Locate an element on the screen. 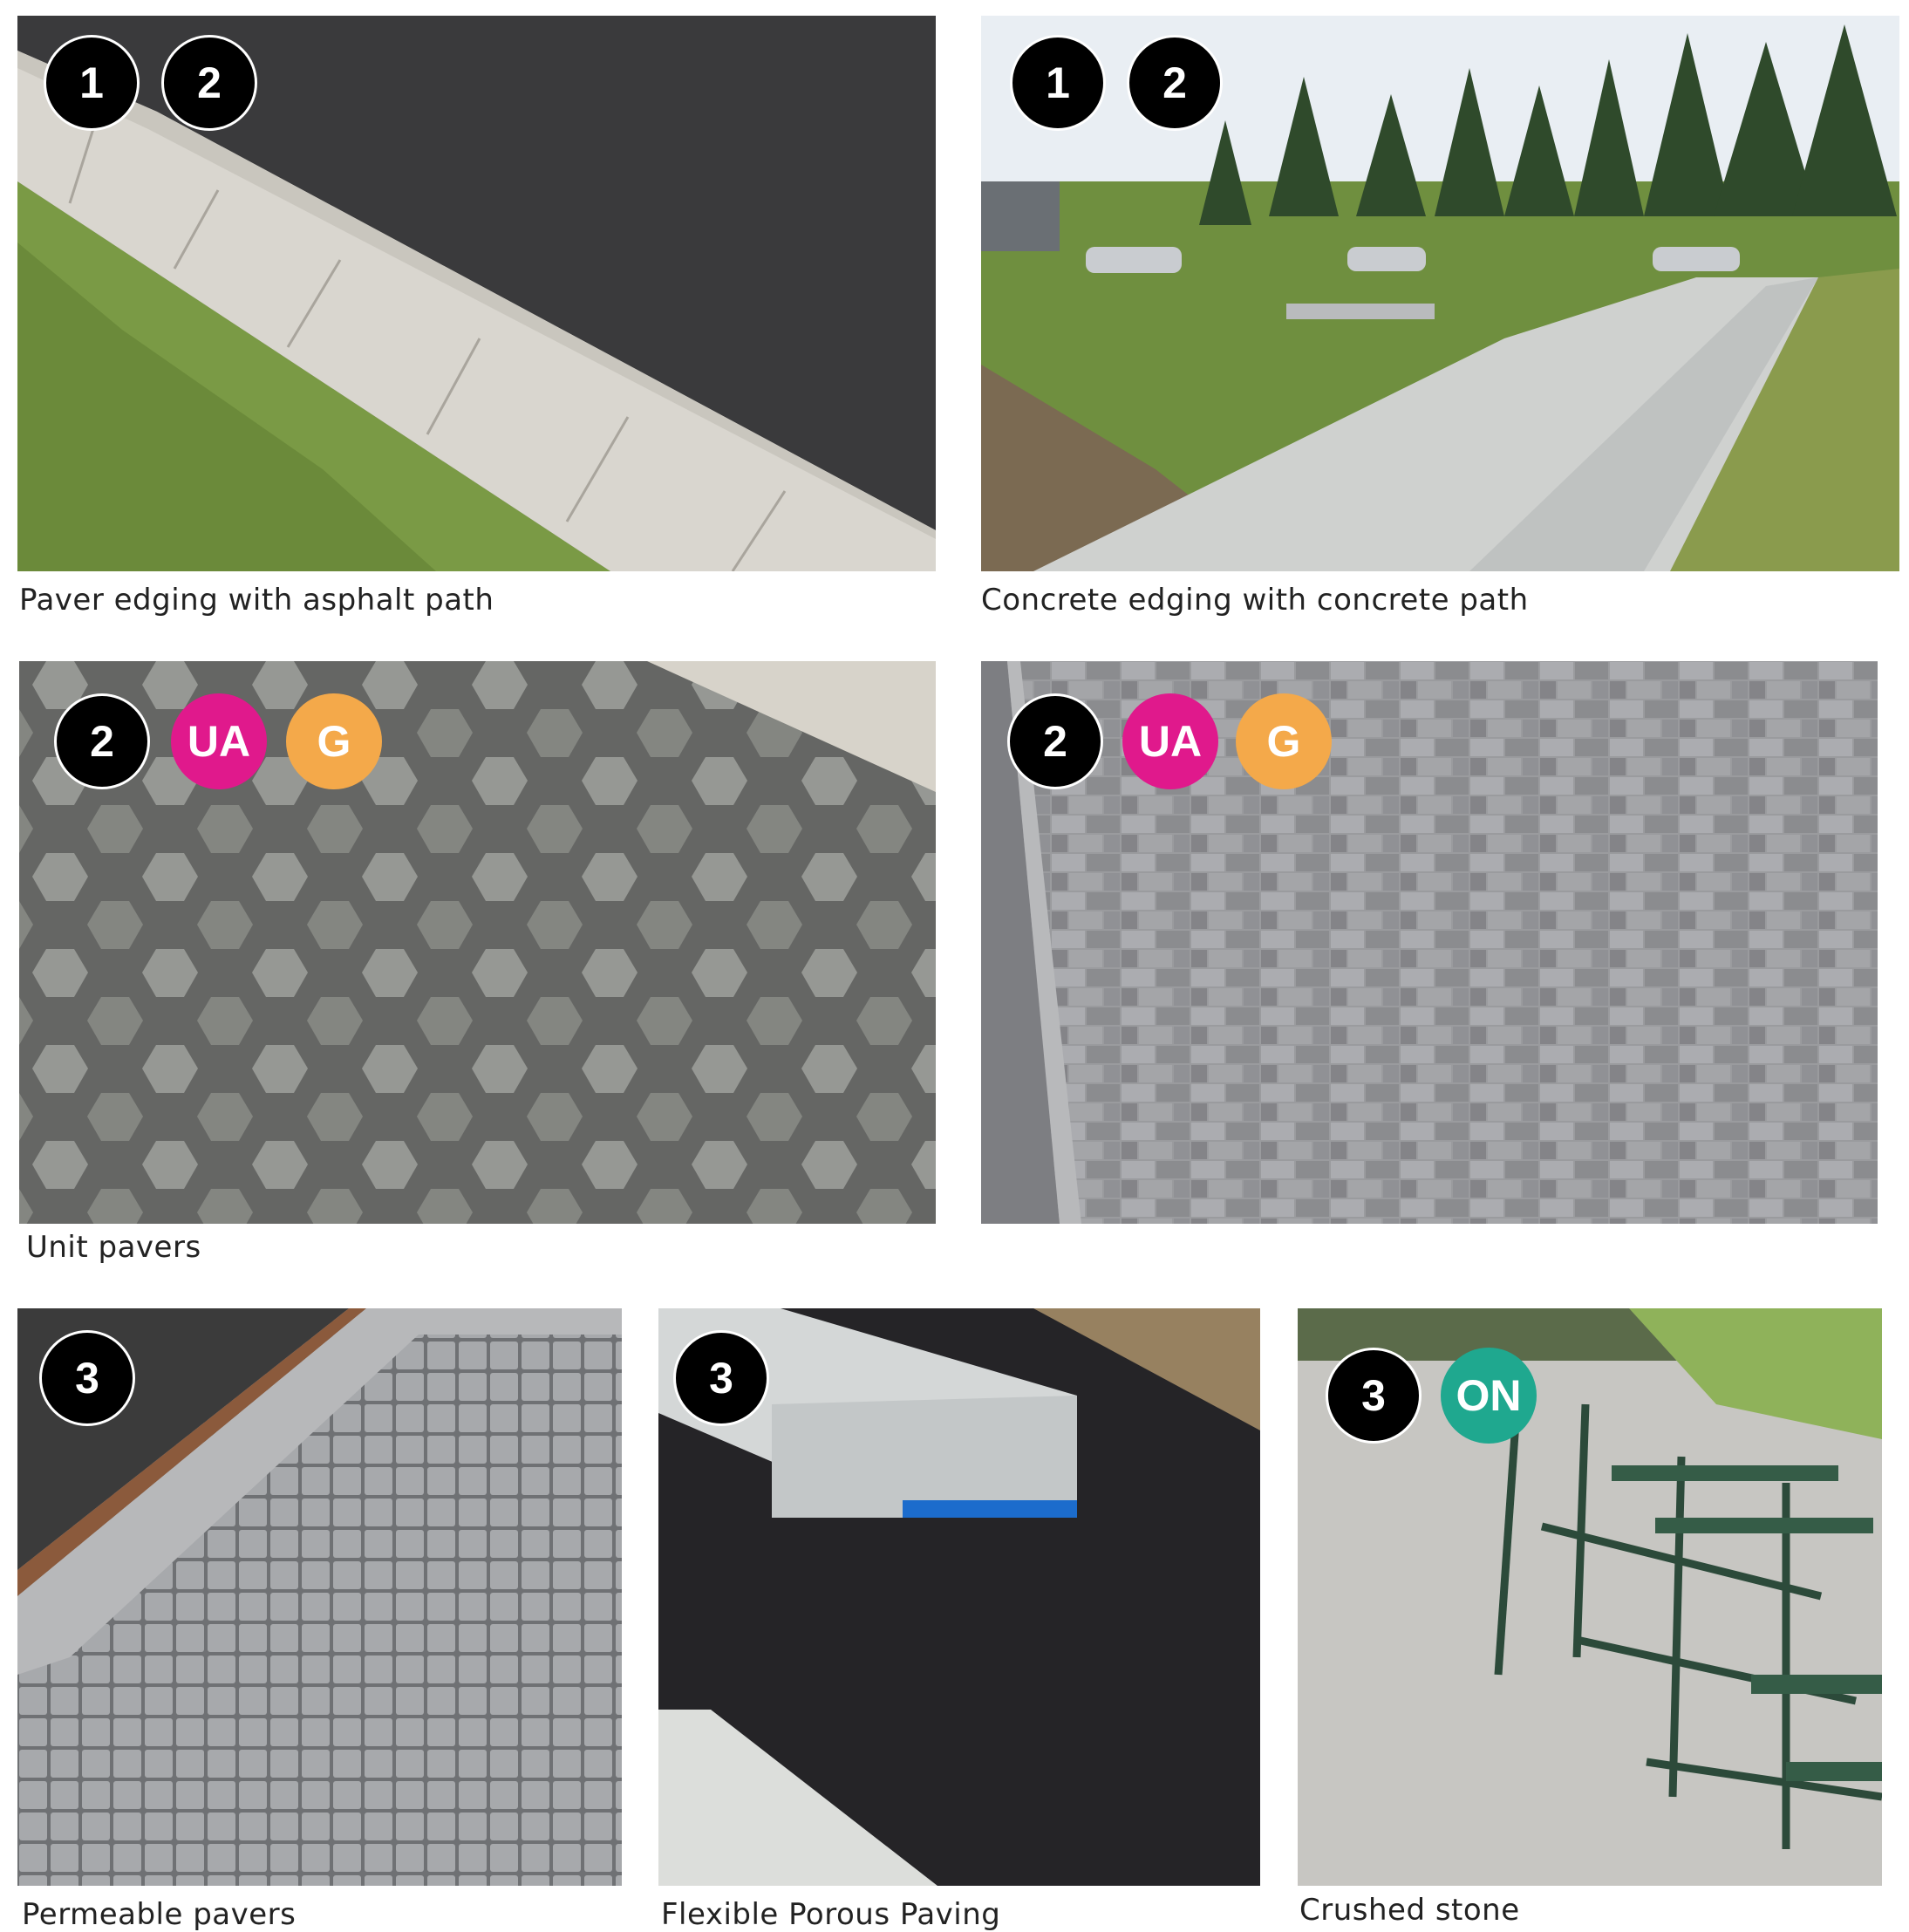  badge-on: ON is located at coordinates (1489, 1396).